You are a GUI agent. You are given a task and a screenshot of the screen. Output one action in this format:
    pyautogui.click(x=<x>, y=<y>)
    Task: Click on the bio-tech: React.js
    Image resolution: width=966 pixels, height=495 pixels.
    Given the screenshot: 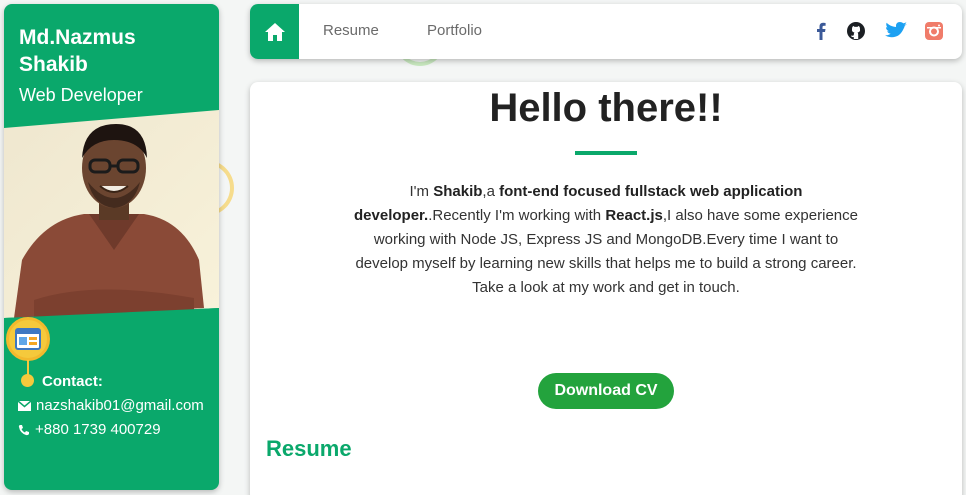 What is the action you would take?
    pyautogui.click(x=634, y=215)
    